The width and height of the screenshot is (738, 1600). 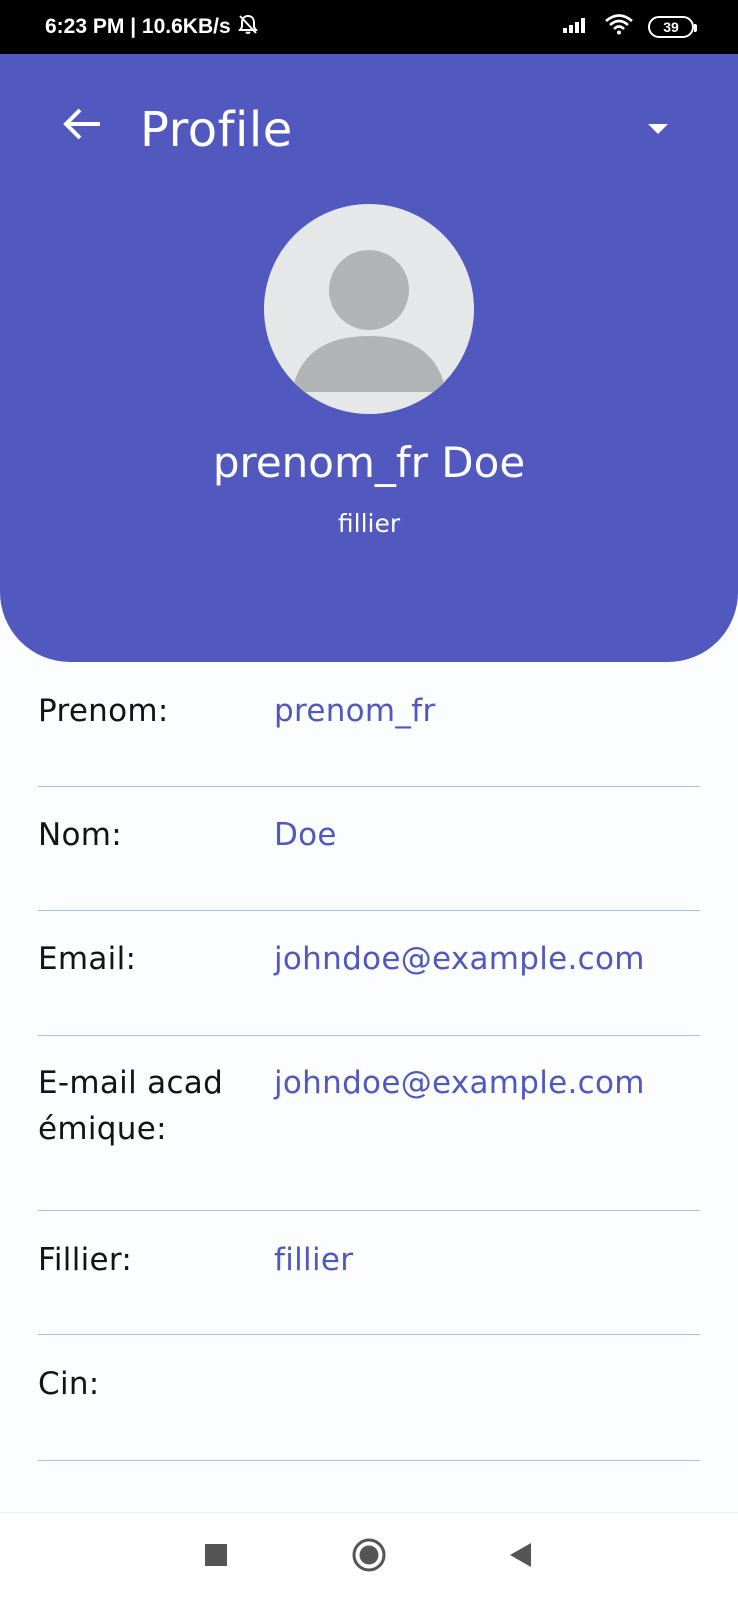 I want to click on back-nav-button, so click(x=520, y=1557).